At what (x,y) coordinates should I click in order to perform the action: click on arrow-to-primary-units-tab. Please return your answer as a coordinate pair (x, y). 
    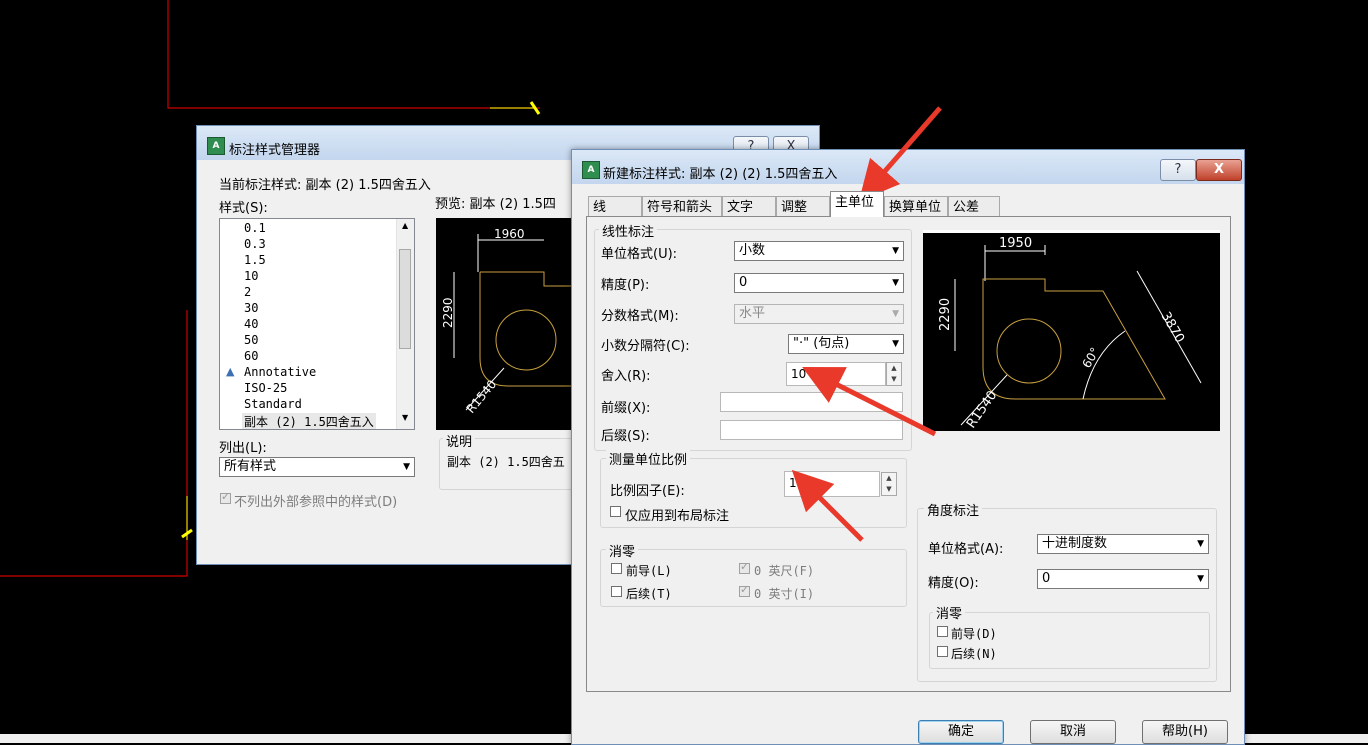
    Looking at the image, I should click on (900, 154).